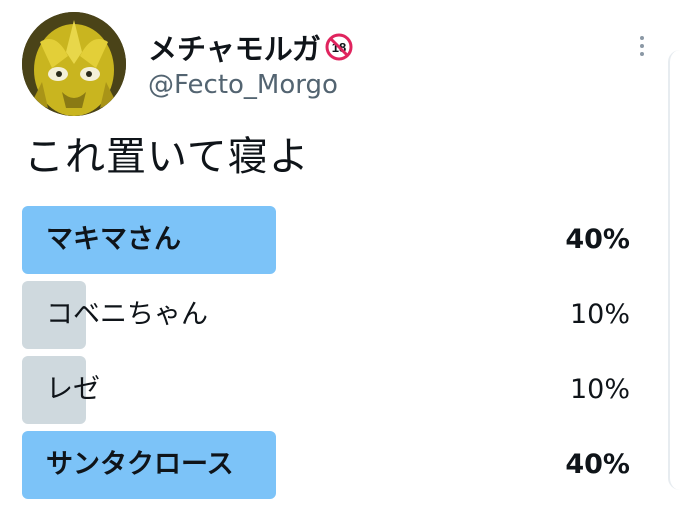 The image size is (680, 506). Describe the element at coordinates (140, 464) in the screenshot. I see `poll-option-label: サンタクロース` at that location.